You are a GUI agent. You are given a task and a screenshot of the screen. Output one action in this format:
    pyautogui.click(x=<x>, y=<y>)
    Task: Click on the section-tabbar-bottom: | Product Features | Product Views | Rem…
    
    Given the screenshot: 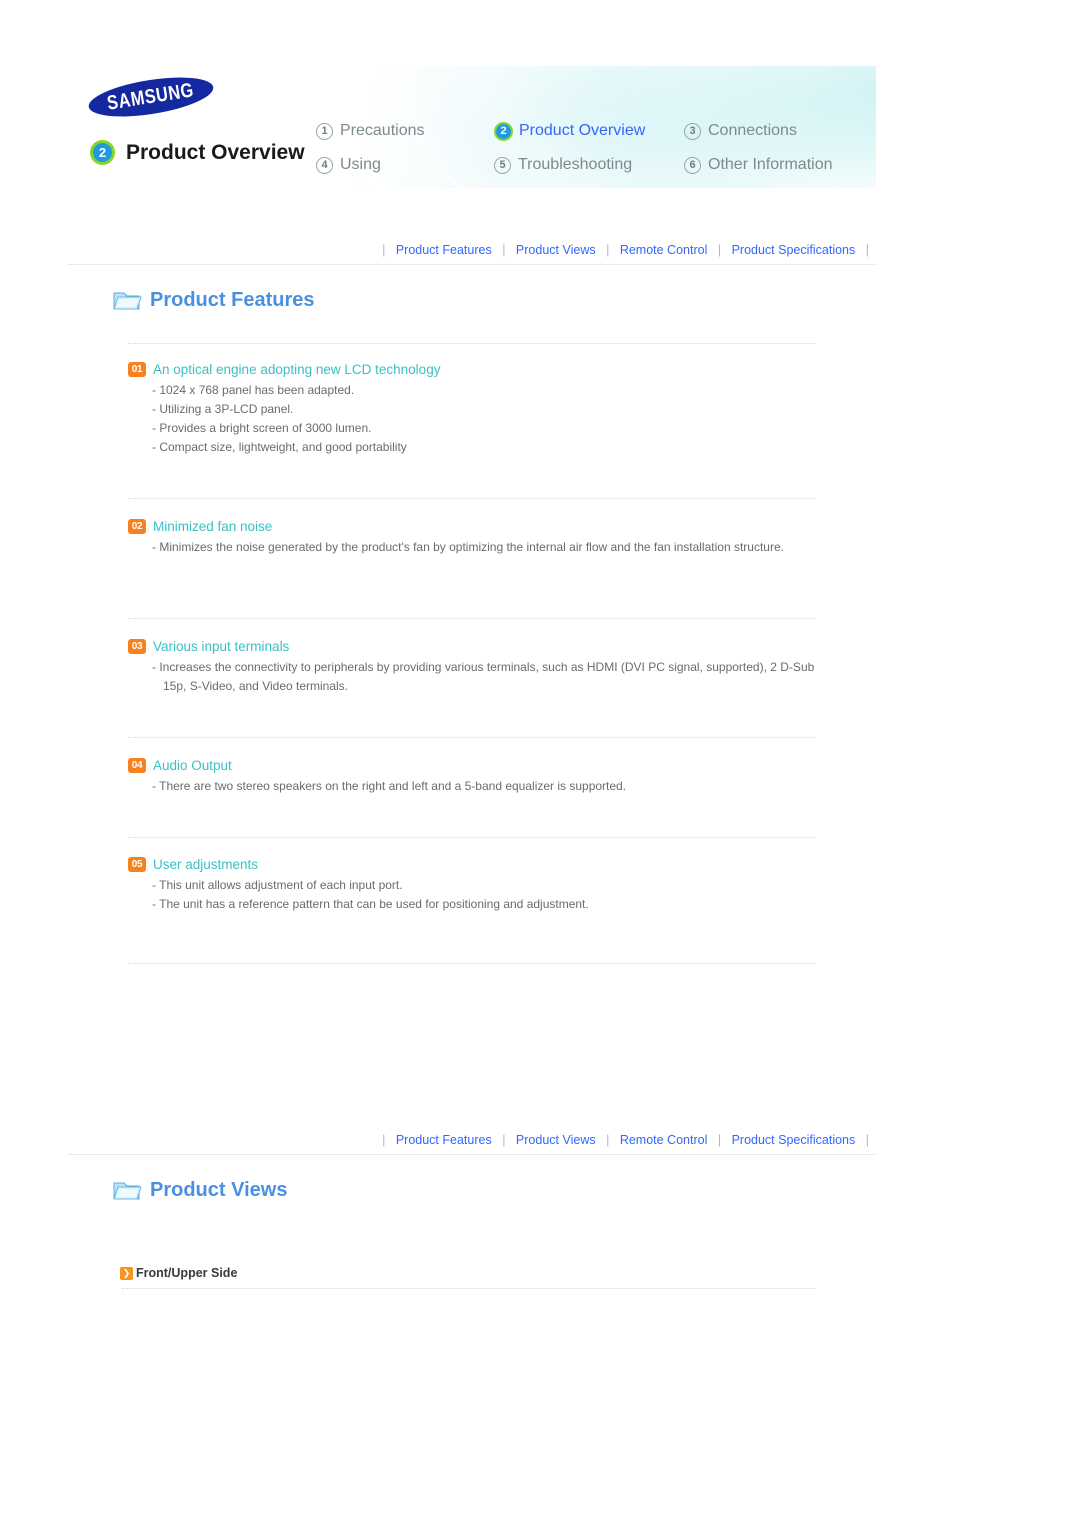 What is the action you would take?
    pyautogui.click(x=472, y=1140)
    